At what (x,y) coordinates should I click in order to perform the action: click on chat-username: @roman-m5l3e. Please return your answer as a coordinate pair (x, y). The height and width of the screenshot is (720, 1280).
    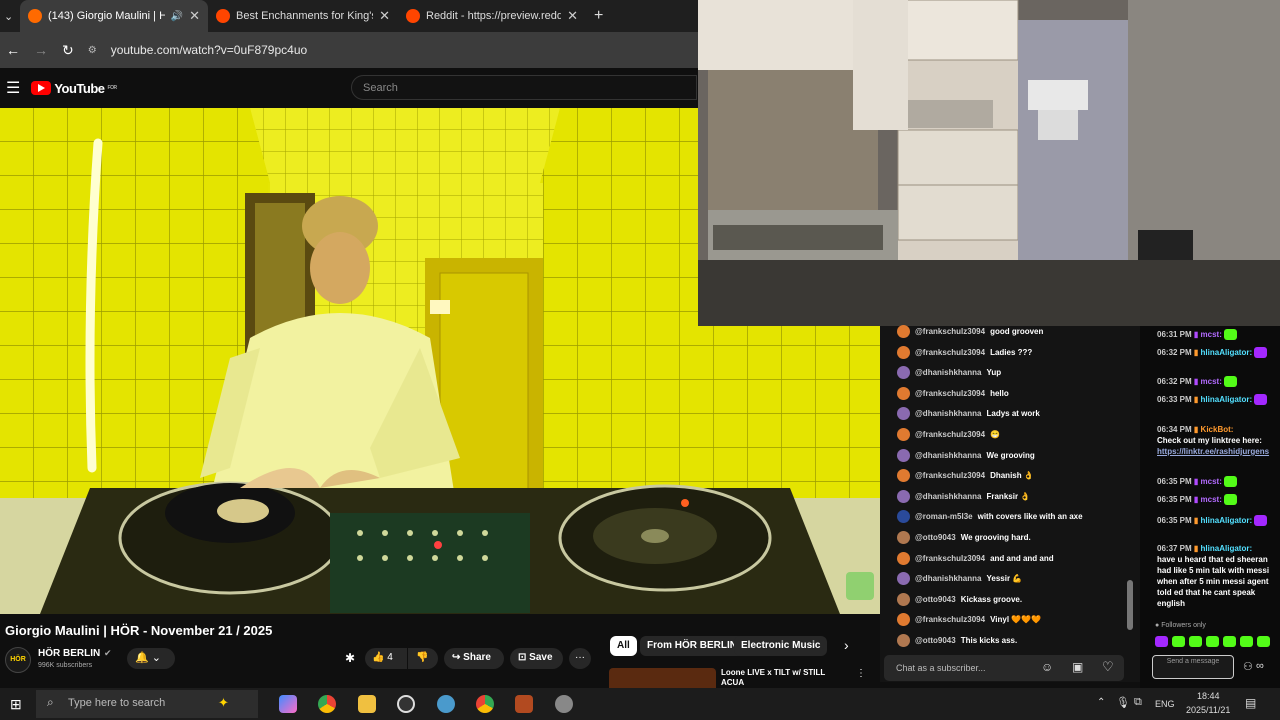
    Looking at the image, I should click on (944, 516).